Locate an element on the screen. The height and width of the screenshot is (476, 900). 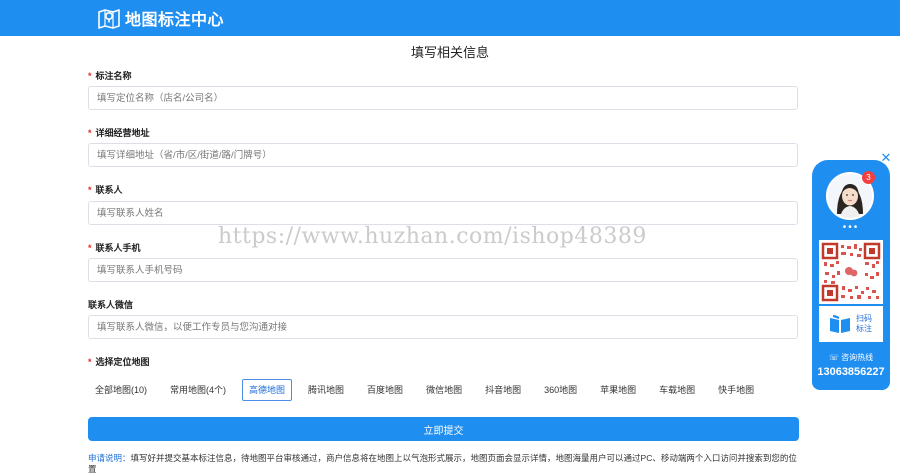
scan-to-mark: 扫码标注 is located at coordinates (851, 324).